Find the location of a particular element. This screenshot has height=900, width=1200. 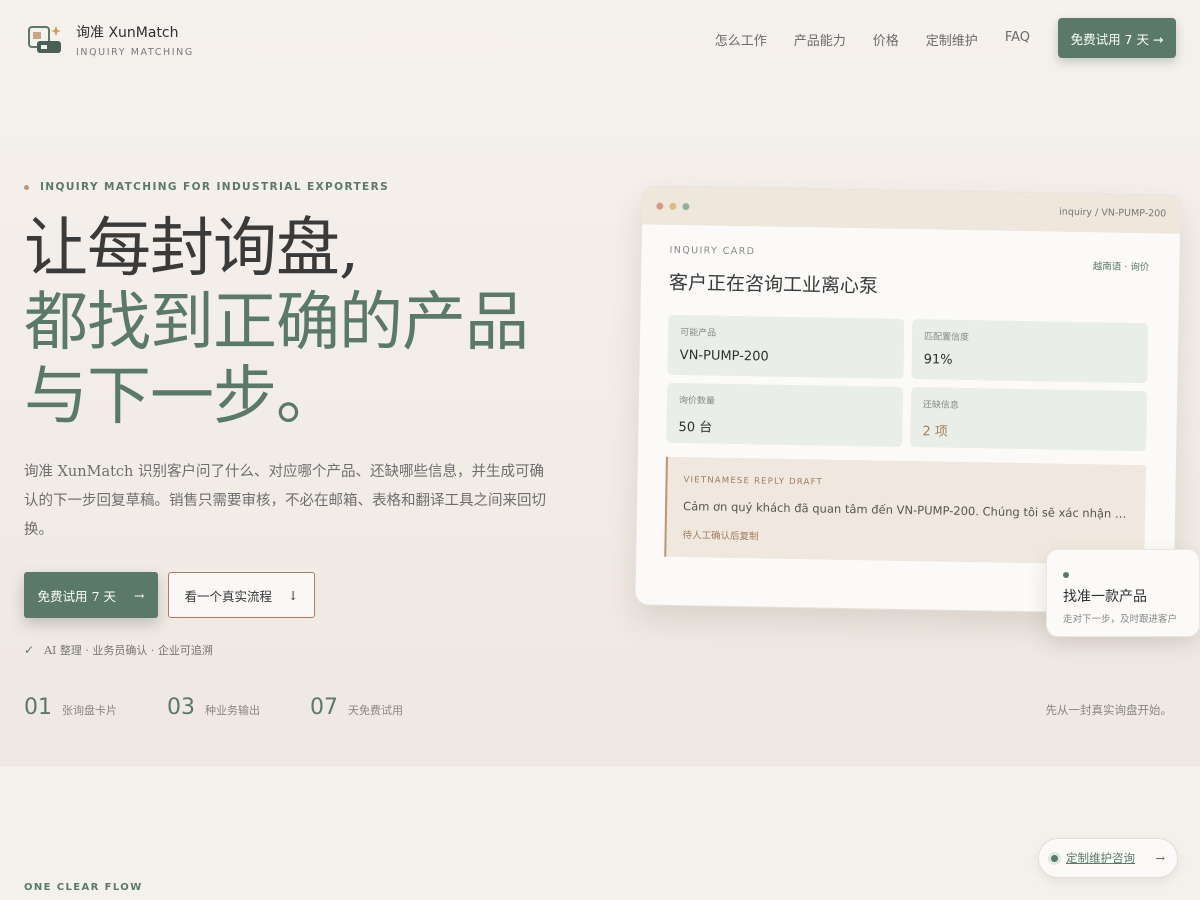

draft-status: 待人工确认后复制 is located at coordinates (720, 536).